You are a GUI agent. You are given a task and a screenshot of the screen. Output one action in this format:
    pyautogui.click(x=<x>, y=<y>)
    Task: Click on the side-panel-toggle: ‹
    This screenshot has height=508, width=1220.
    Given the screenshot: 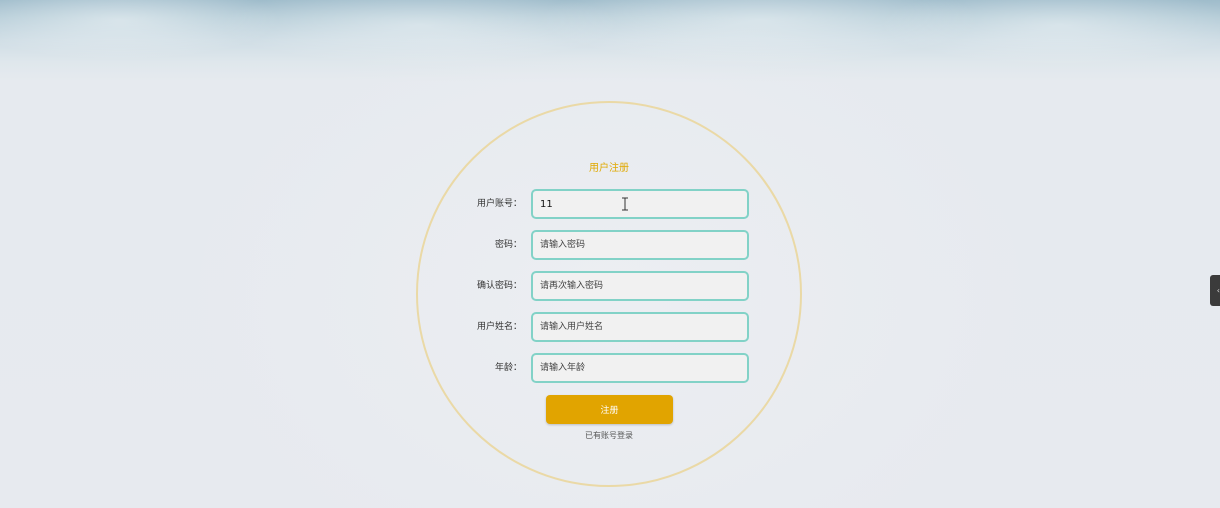 What is the action you would take?
    pyautogui.click(x=1215, y=290)
    